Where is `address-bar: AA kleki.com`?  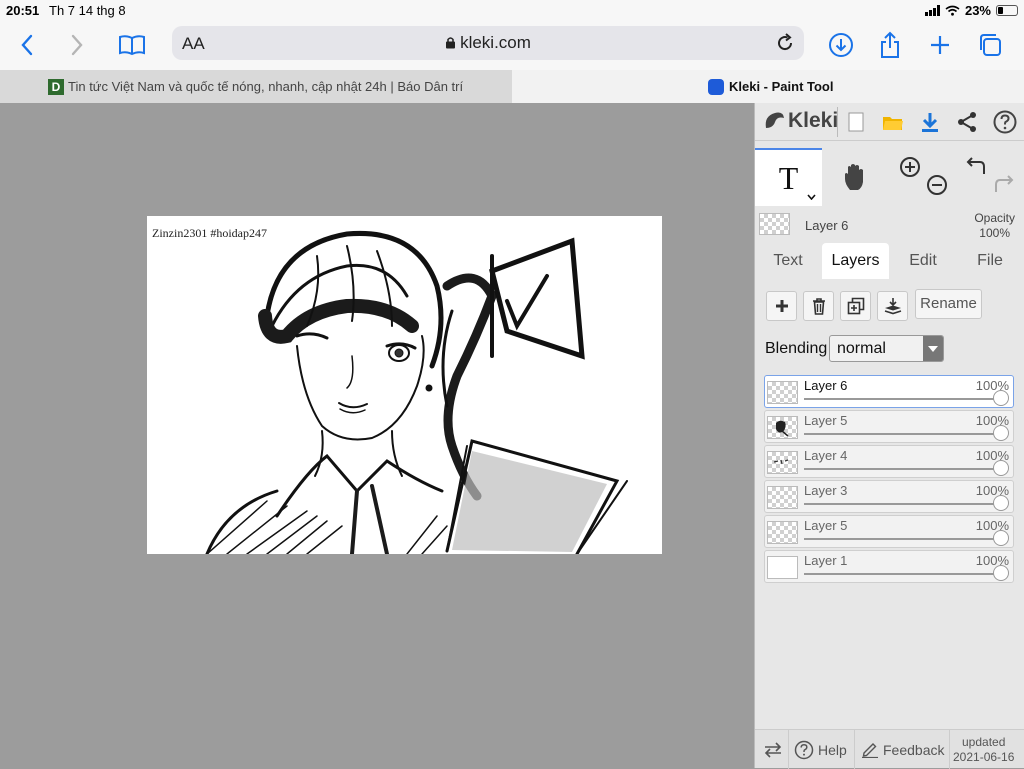 address-bar: AA kleki.com is located at coordinates (488, 43).